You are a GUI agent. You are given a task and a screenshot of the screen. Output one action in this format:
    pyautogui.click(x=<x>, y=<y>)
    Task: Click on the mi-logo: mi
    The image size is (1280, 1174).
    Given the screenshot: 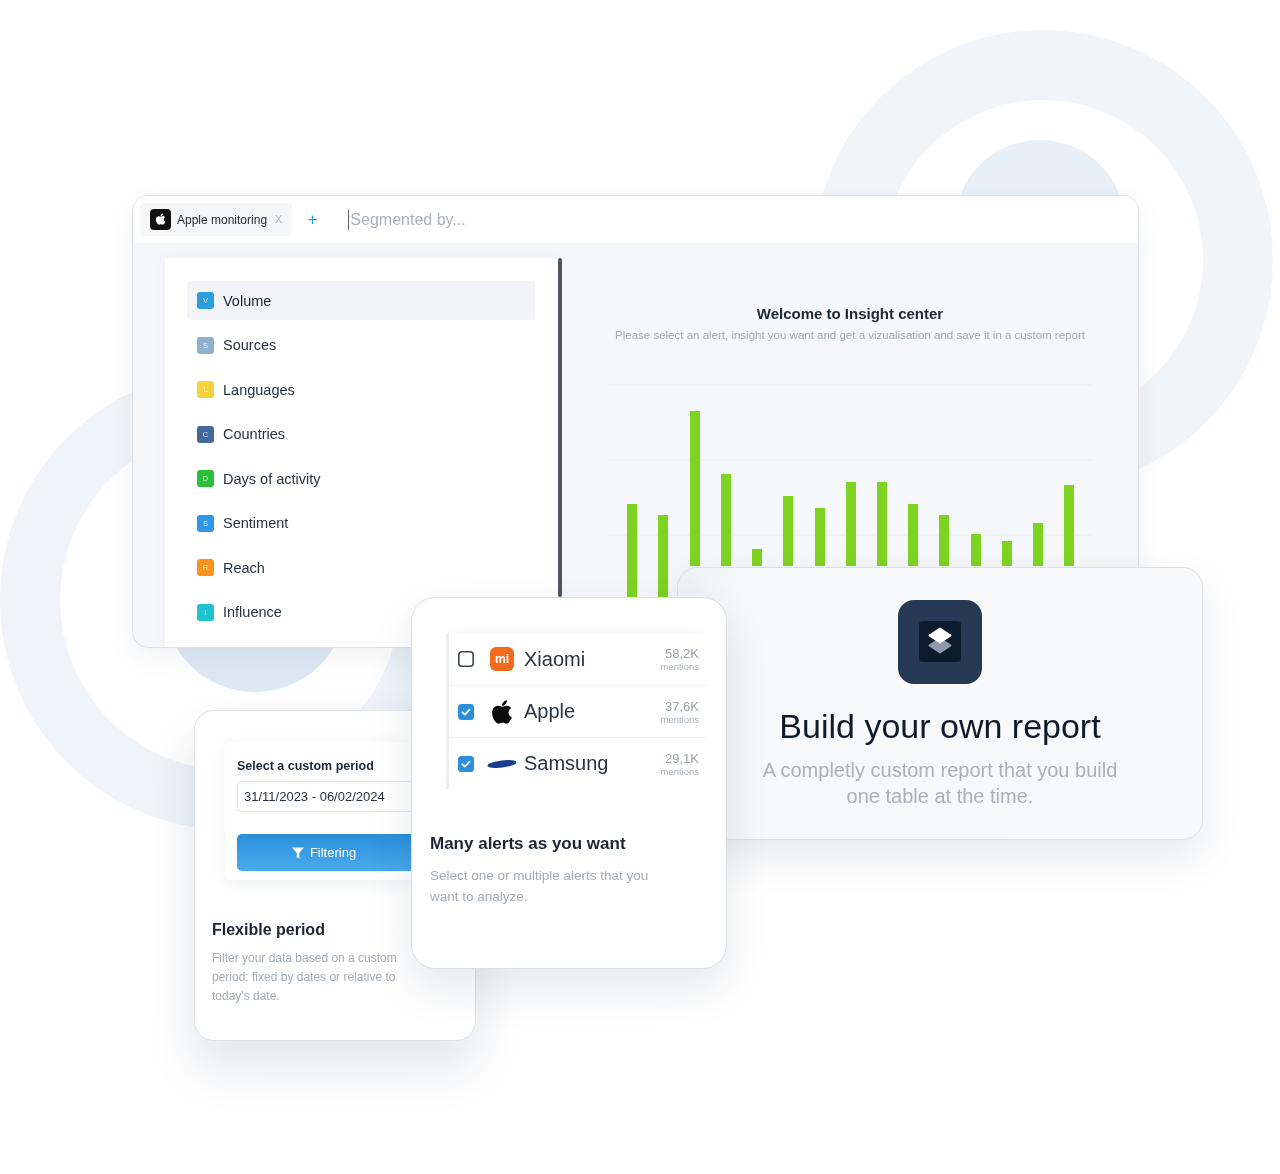 What is the action you would take?
    pyautogui.click(x=502, y=659)
    